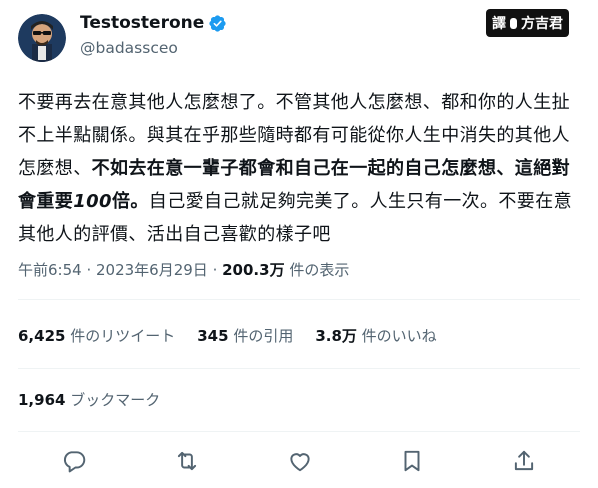 This screenshot has width=598, height=488. Describe the element at coordinates (42, 38) in the screenshot. I see `avatar` at that location.